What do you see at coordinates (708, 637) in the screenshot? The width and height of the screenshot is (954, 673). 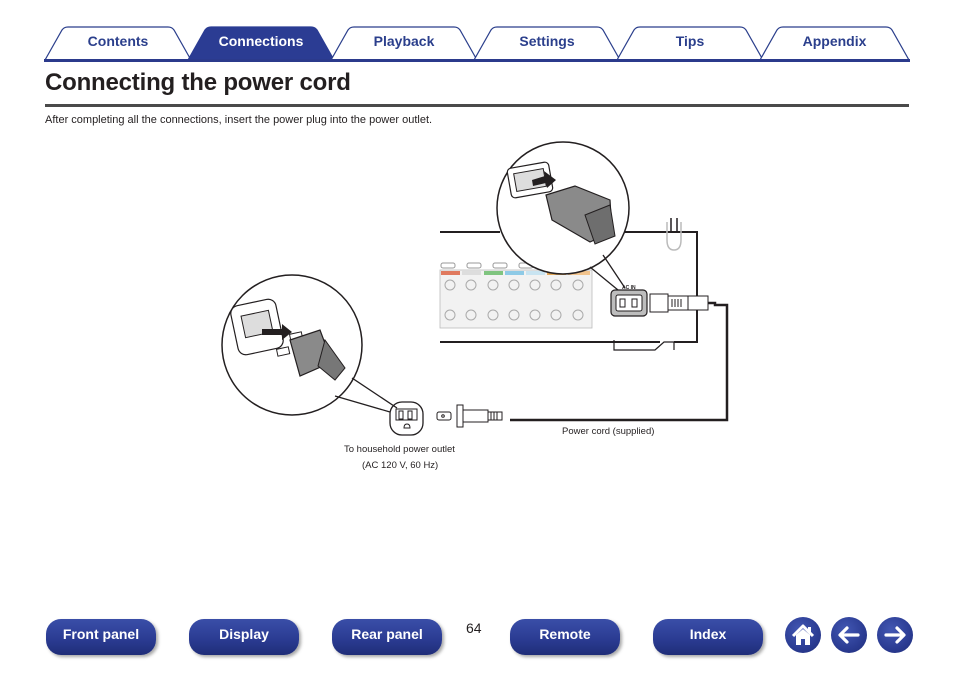 I see `index-button: Index` at bounding box center [708, 637].